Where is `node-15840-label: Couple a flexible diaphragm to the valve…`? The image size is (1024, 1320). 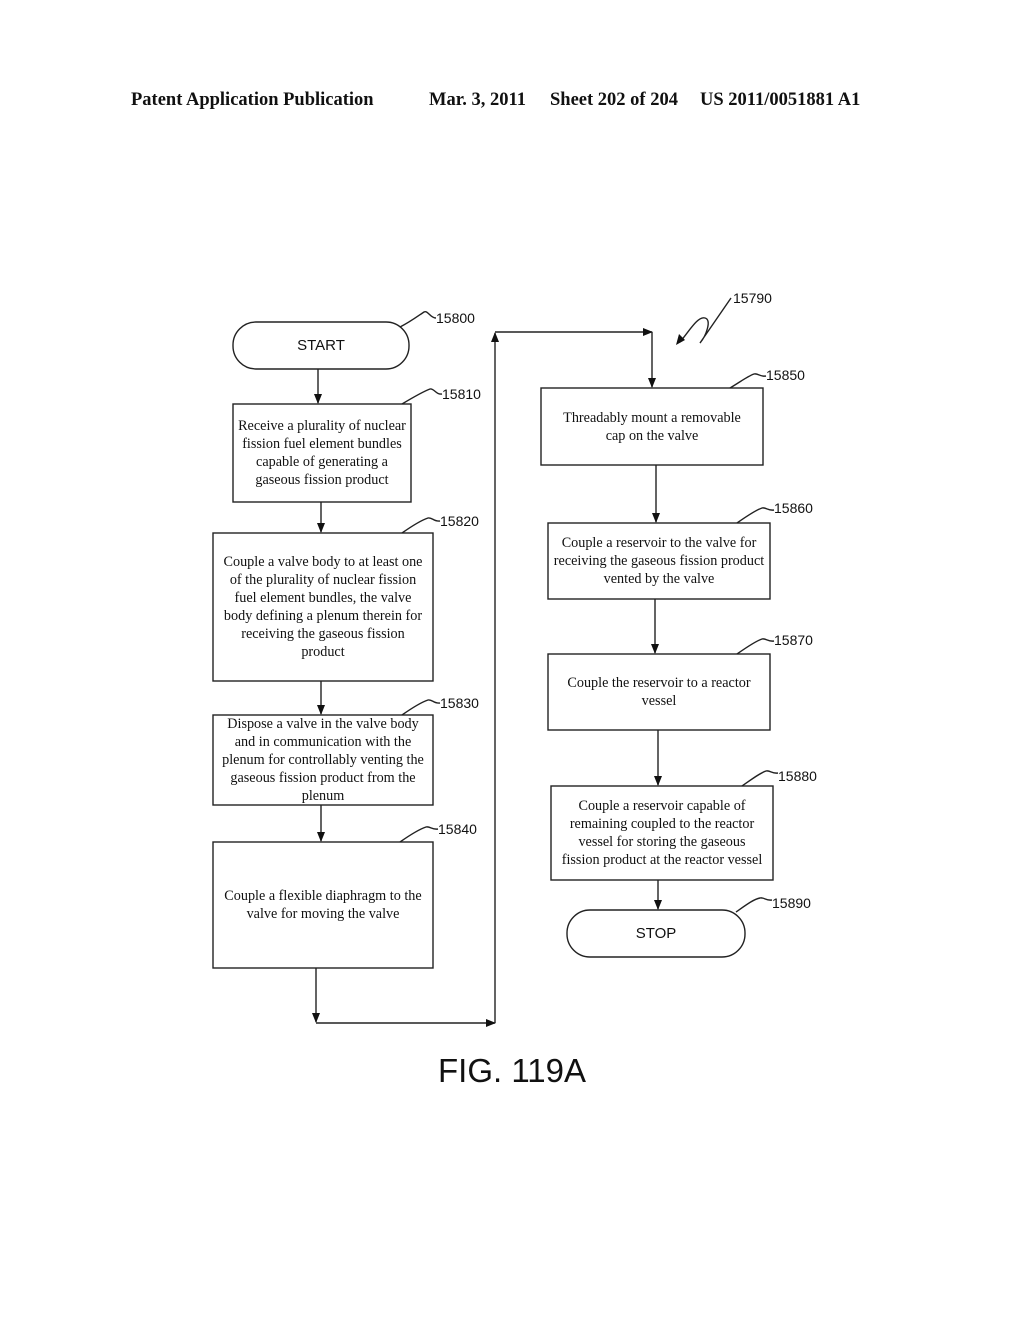 node-15840-label: Couple a flexible diaphragm to the valve… is located at coordinates (323, 905).